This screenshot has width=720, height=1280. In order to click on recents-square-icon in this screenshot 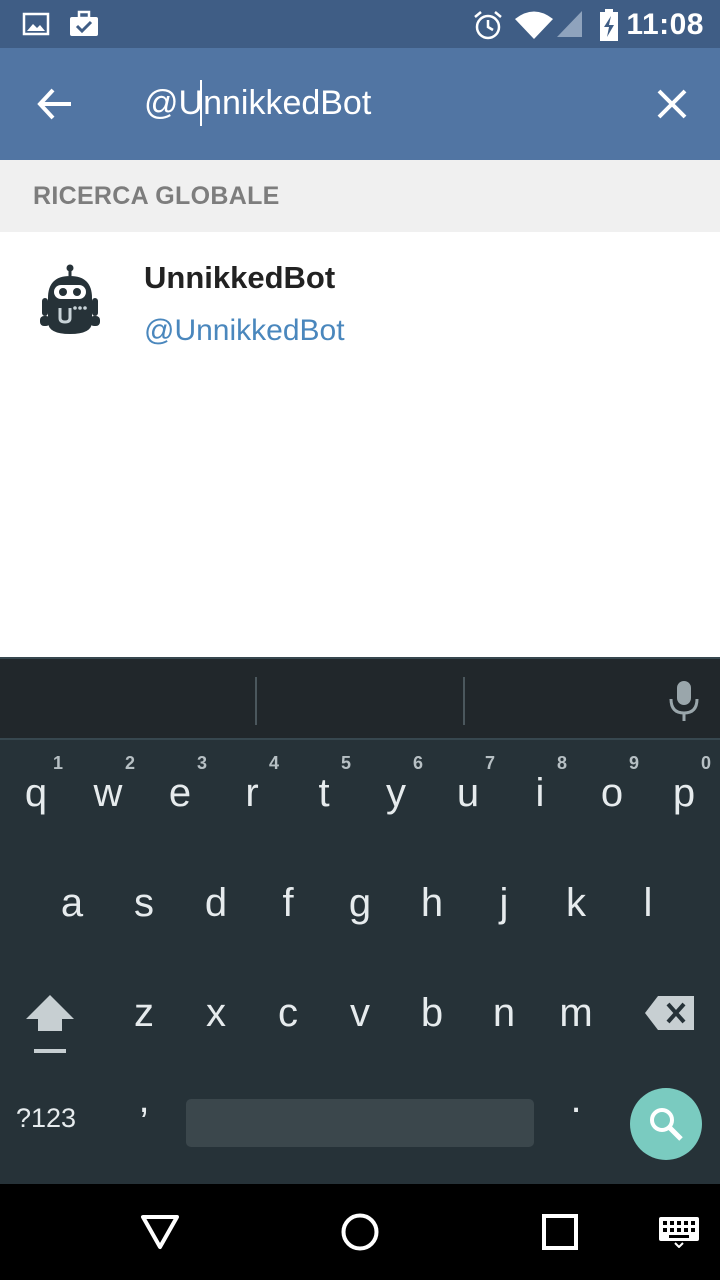, I will do `click(560, 1232)`.